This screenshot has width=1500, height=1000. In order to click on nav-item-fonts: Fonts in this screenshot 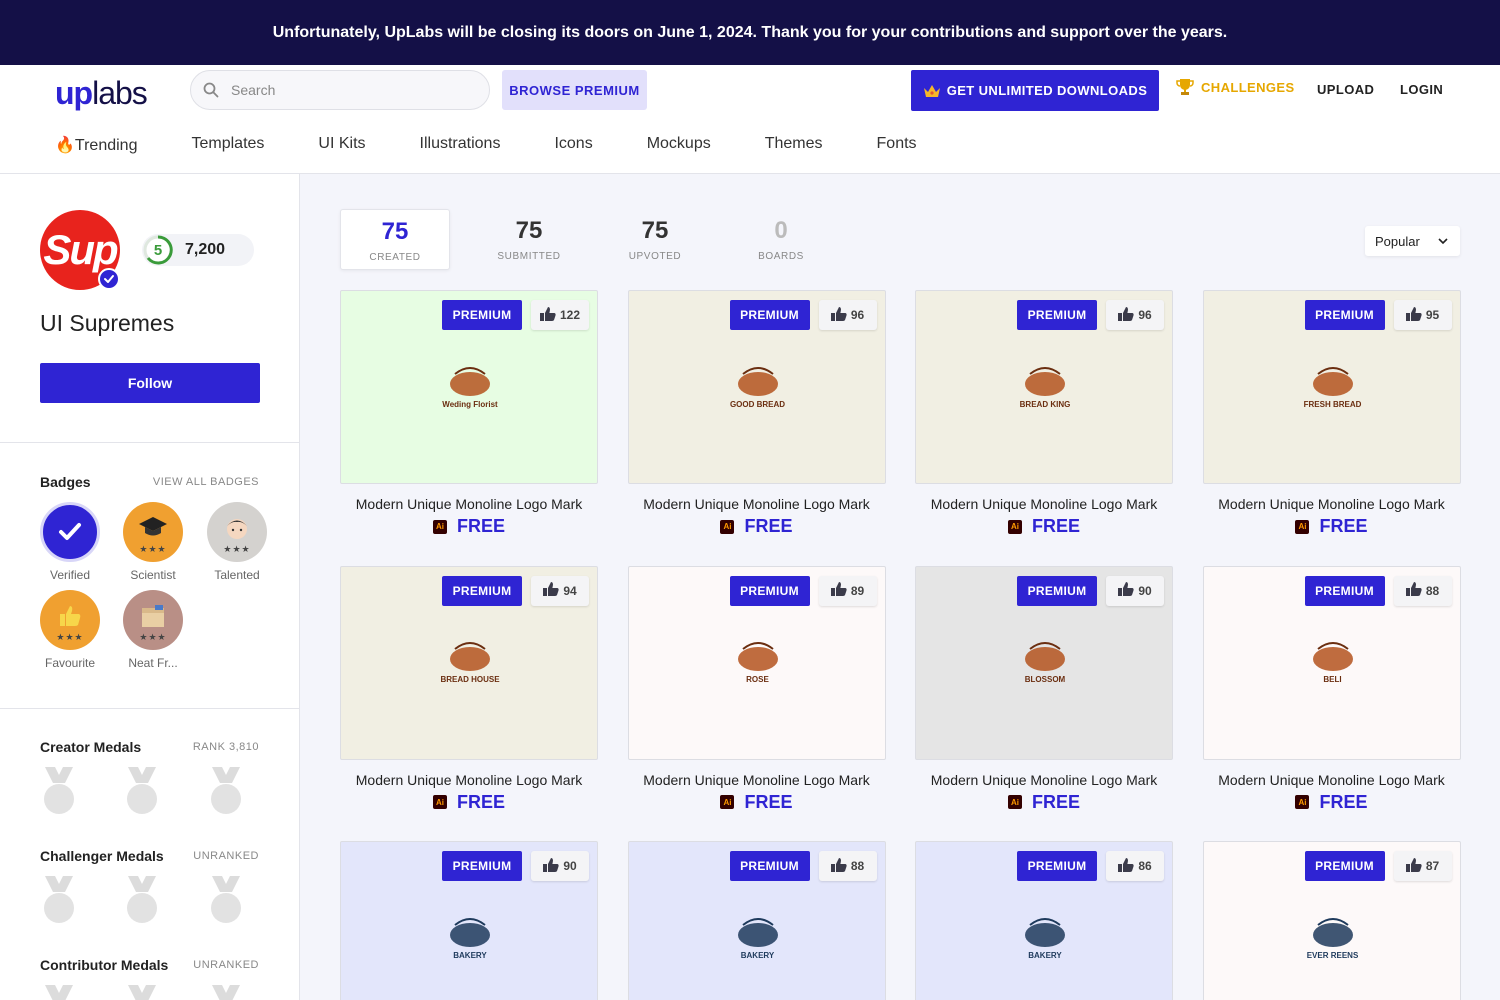, I will do `click(897, 145)`.